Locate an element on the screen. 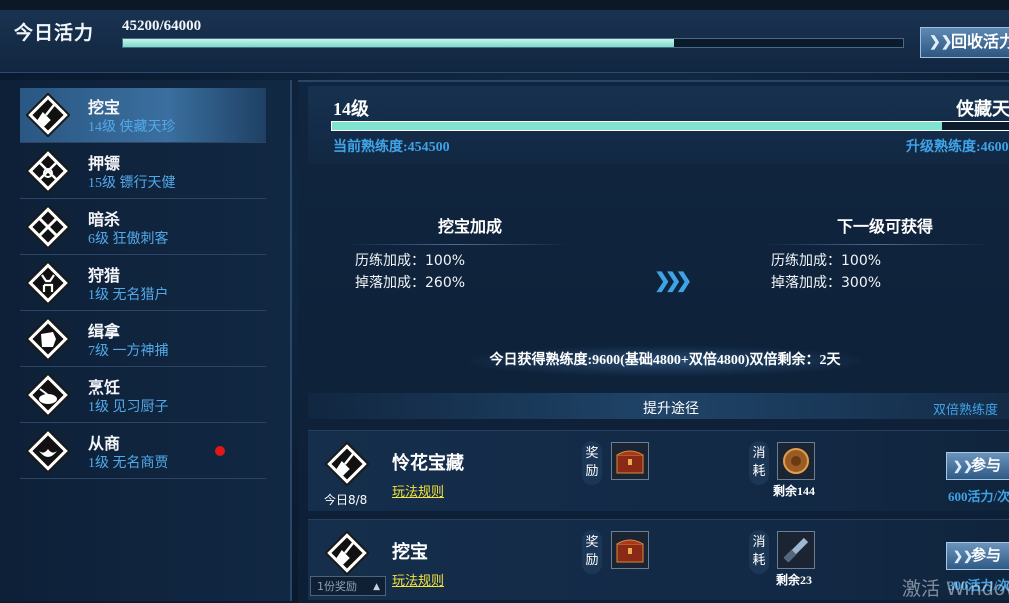  sidebar-item-hunt: 狩猎 1级 无名猎户 is located at coordinates (143, 283).